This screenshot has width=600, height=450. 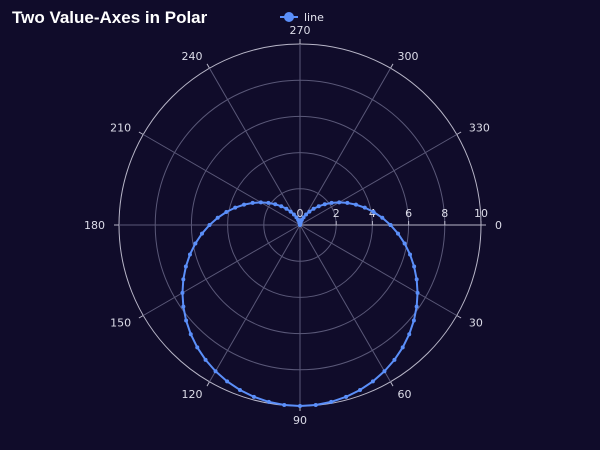 What do you see at coordinates (192, 394) in the screenshot?
I see `angle-tick-label: 120` at bounding box center [192, 394].